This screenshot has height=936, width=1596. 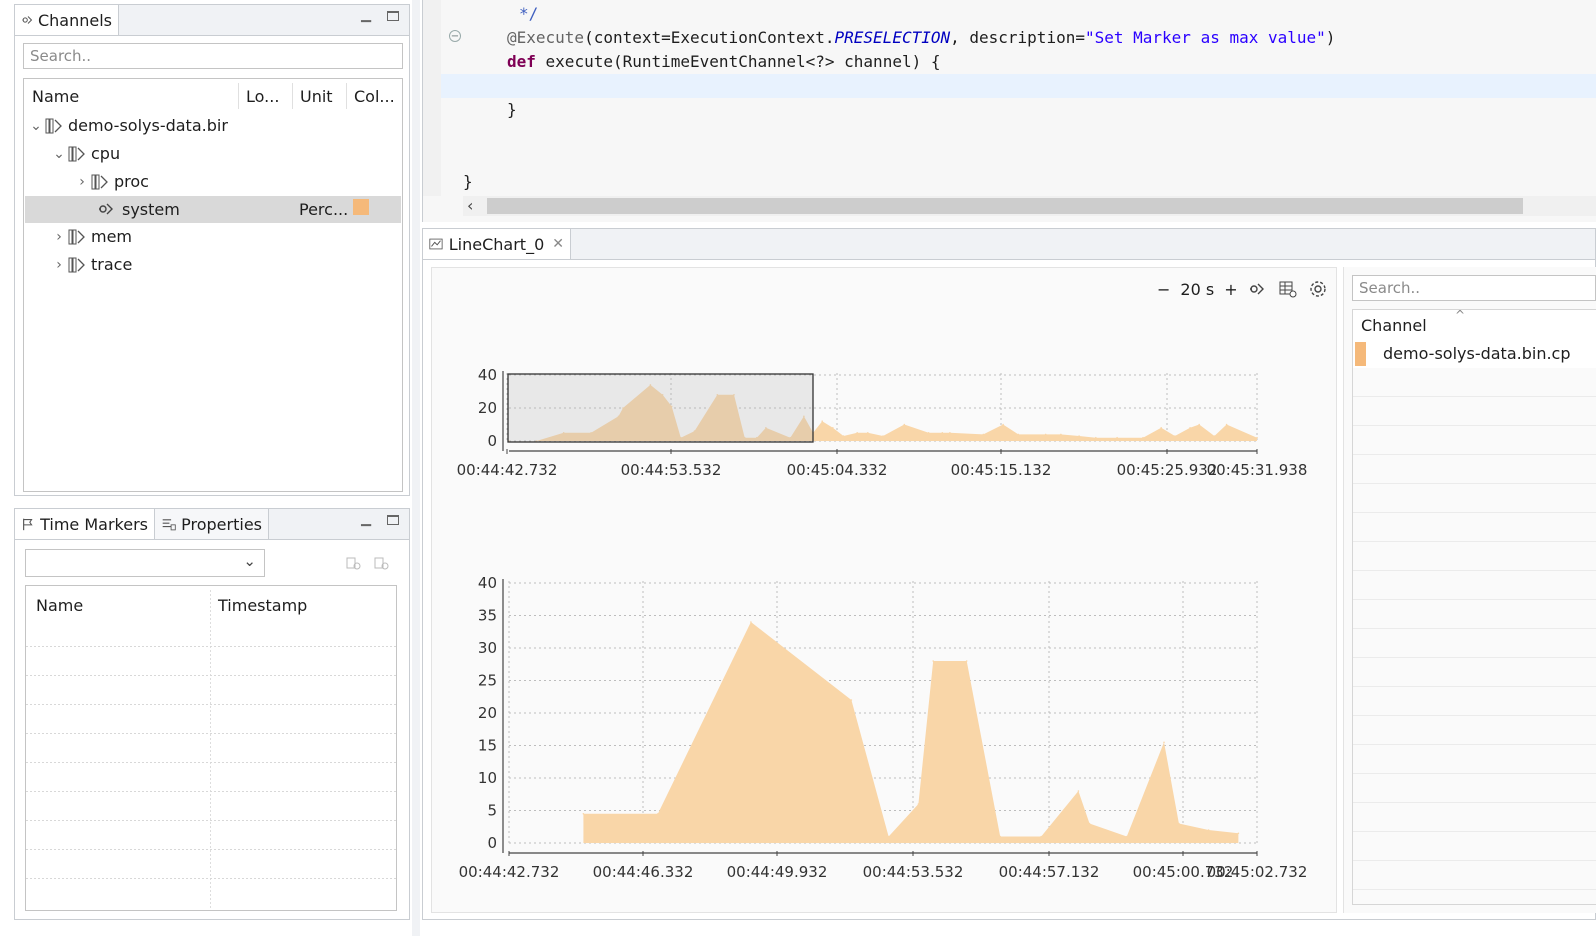 I want to click on gear-icon, so click(x=1318, y=289).